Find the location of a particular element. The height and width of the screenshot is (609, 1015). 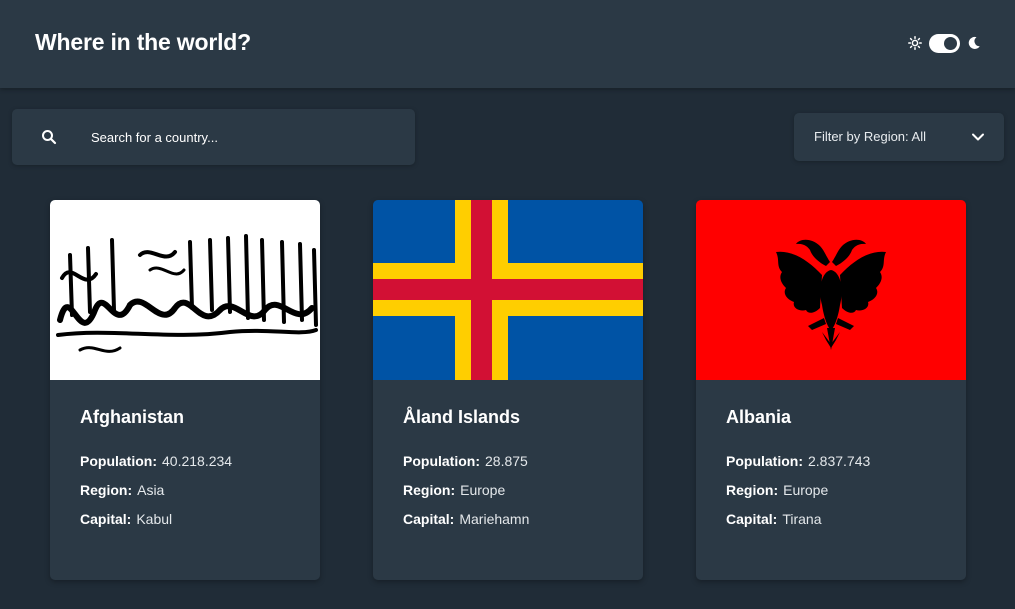

search-box is located at coordinates (213, 137).